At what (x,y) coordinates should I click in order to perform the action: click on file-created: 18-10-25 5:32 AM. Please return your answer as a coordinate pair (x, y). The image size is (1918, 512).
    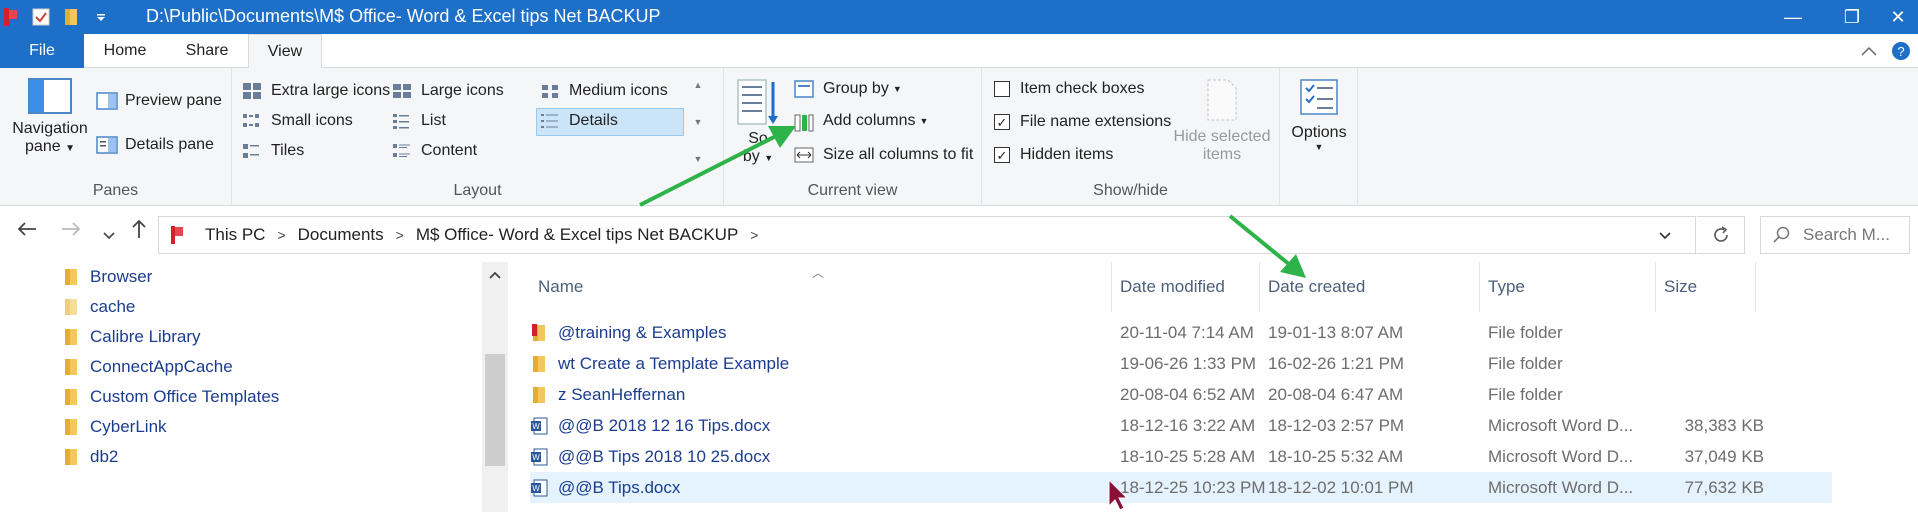
    Looking at the image, I should click on (1336, 456).